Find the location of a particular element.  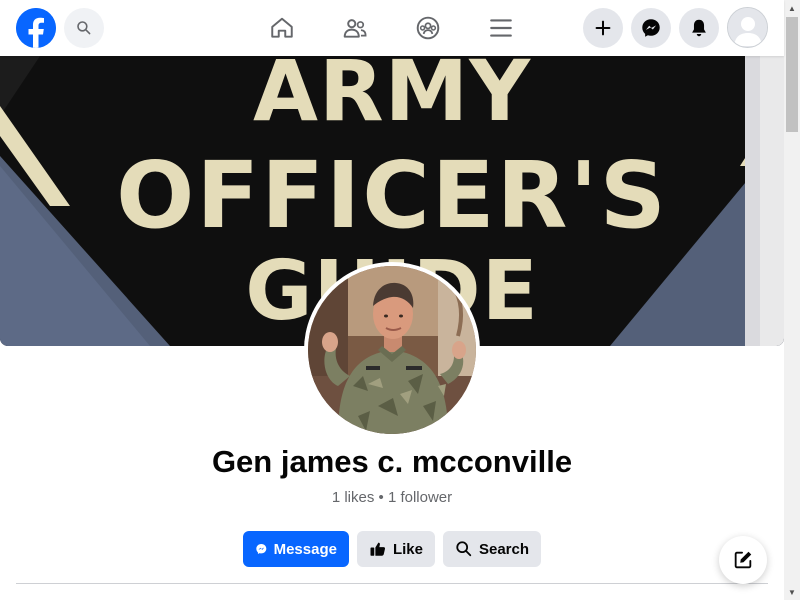

avatar is located at coordinates (747, 27).